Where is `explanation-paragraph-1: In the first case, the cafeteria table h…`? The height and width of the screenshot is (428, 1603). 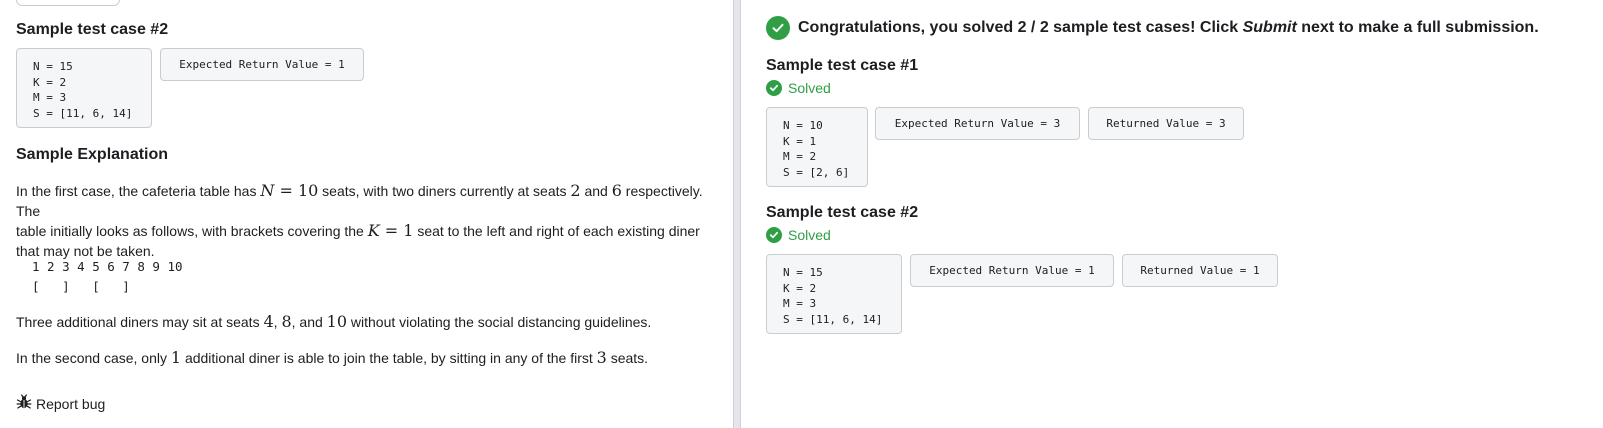 explanation-paragraph-1: In the first case, the cafeteria table h… is located at coordinates (359, 220).